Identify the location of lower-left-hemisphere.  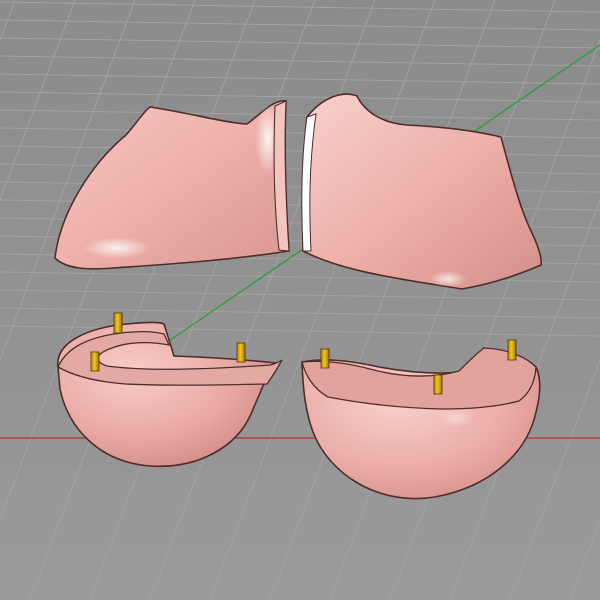
(170, 390).